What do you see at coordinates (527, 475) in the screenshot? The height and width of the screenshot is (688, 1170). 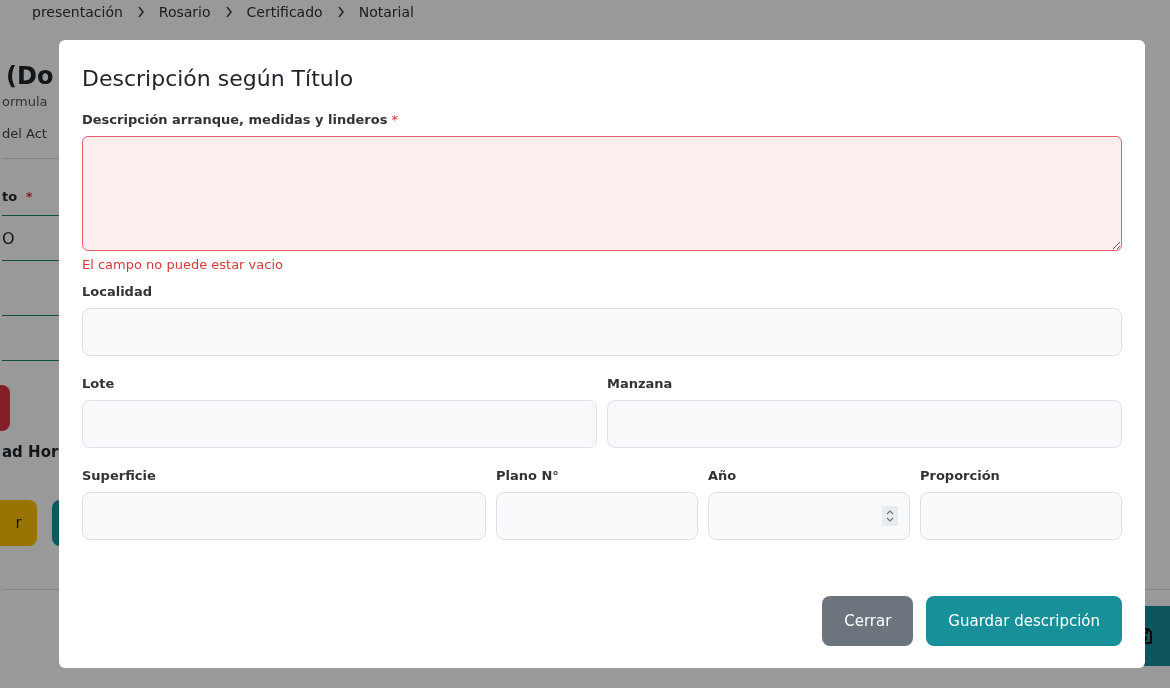 I see `field-label: Plano N°` at bounding box center [527, 475].